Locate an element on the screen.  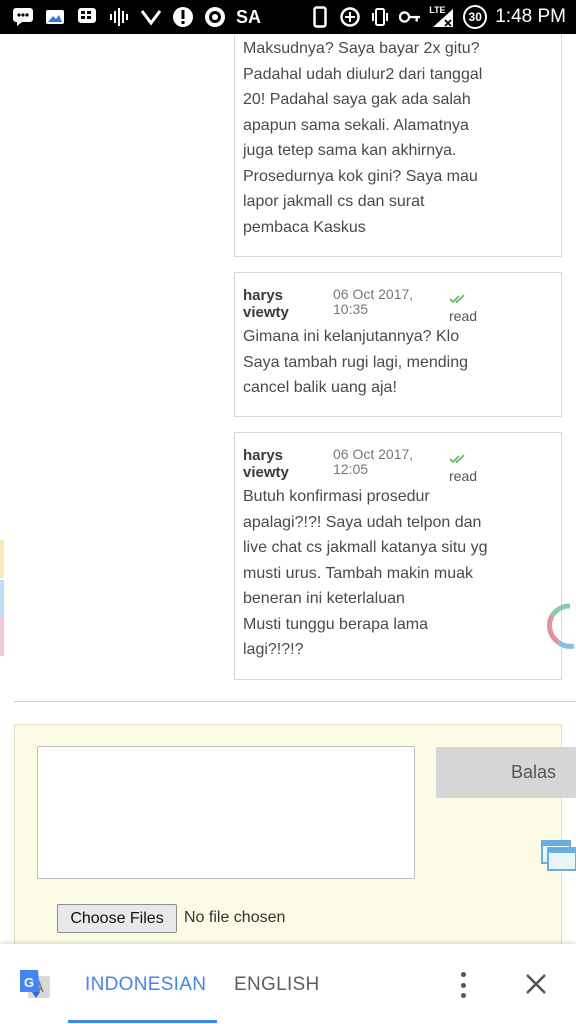
message-line: 20! Padahal saya gak ada salah is located at coordinates (357, 99).